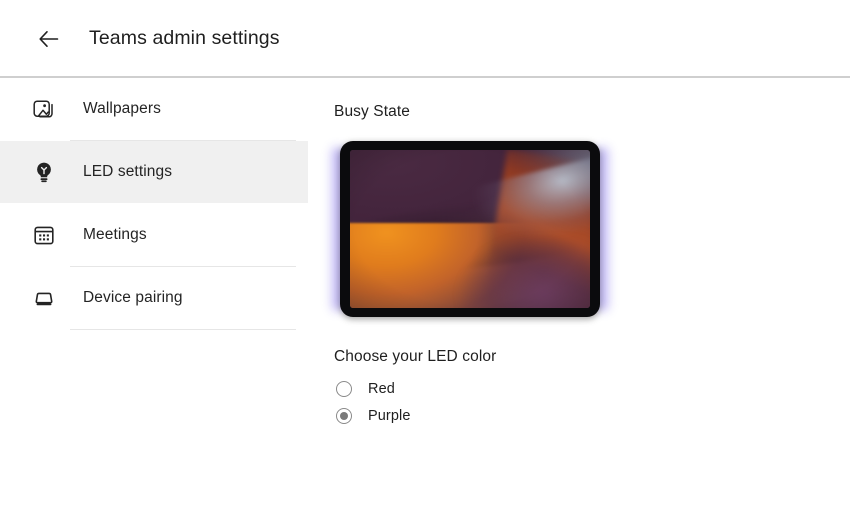 The image size is (850, 530). I want to click on led-color-heading: Choose your LED color, so click(415, 356).